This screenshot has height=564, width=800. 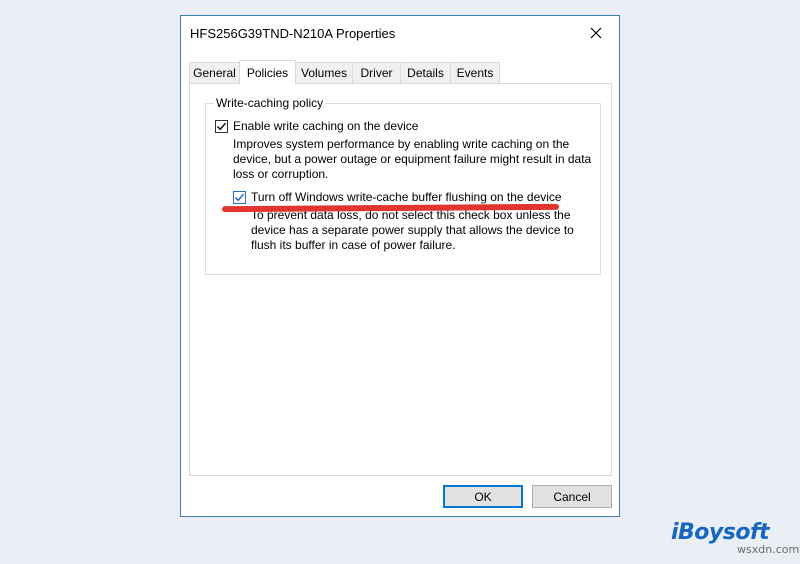 I want to click on iboysoft-logo: iBoysoft, so click(x=720, y=532).